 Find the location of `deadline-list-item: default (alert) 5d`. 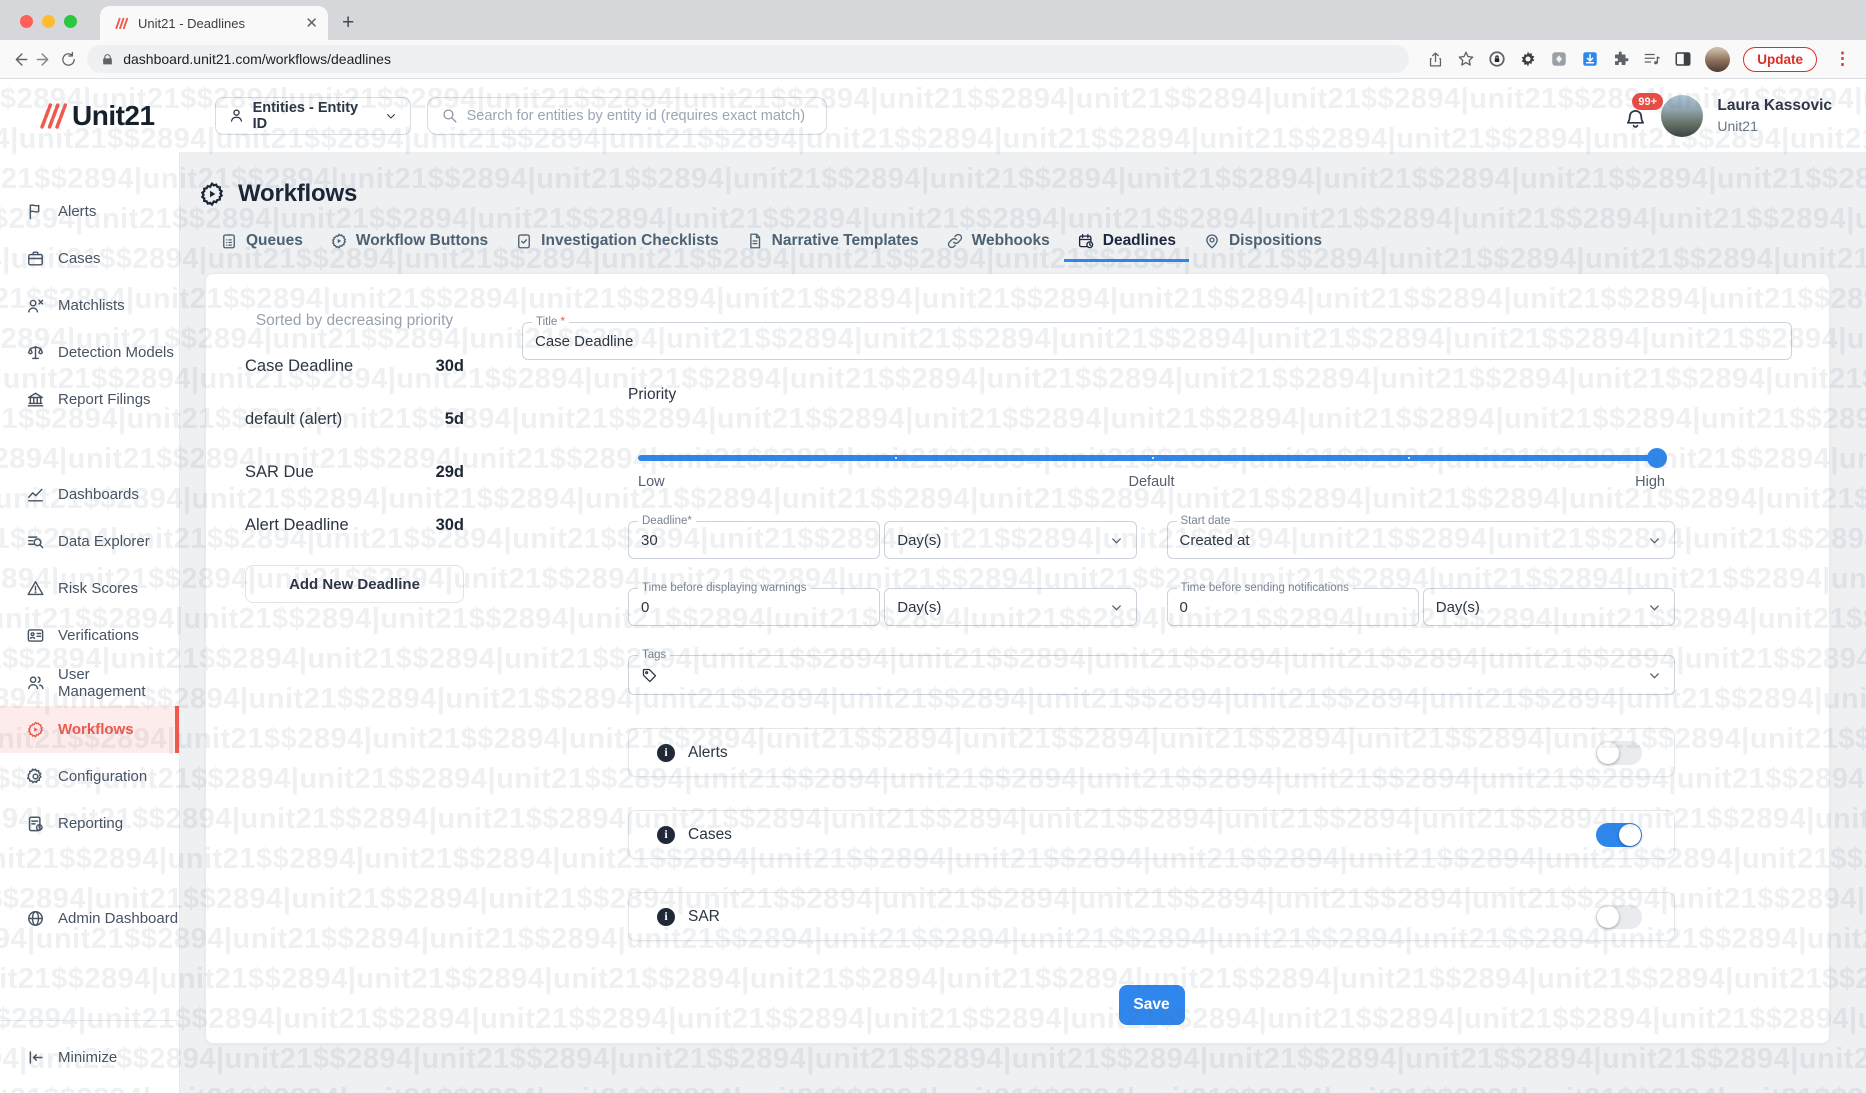

deadline-list-item: default (alert) 5d is located at coordinates (354, 419).